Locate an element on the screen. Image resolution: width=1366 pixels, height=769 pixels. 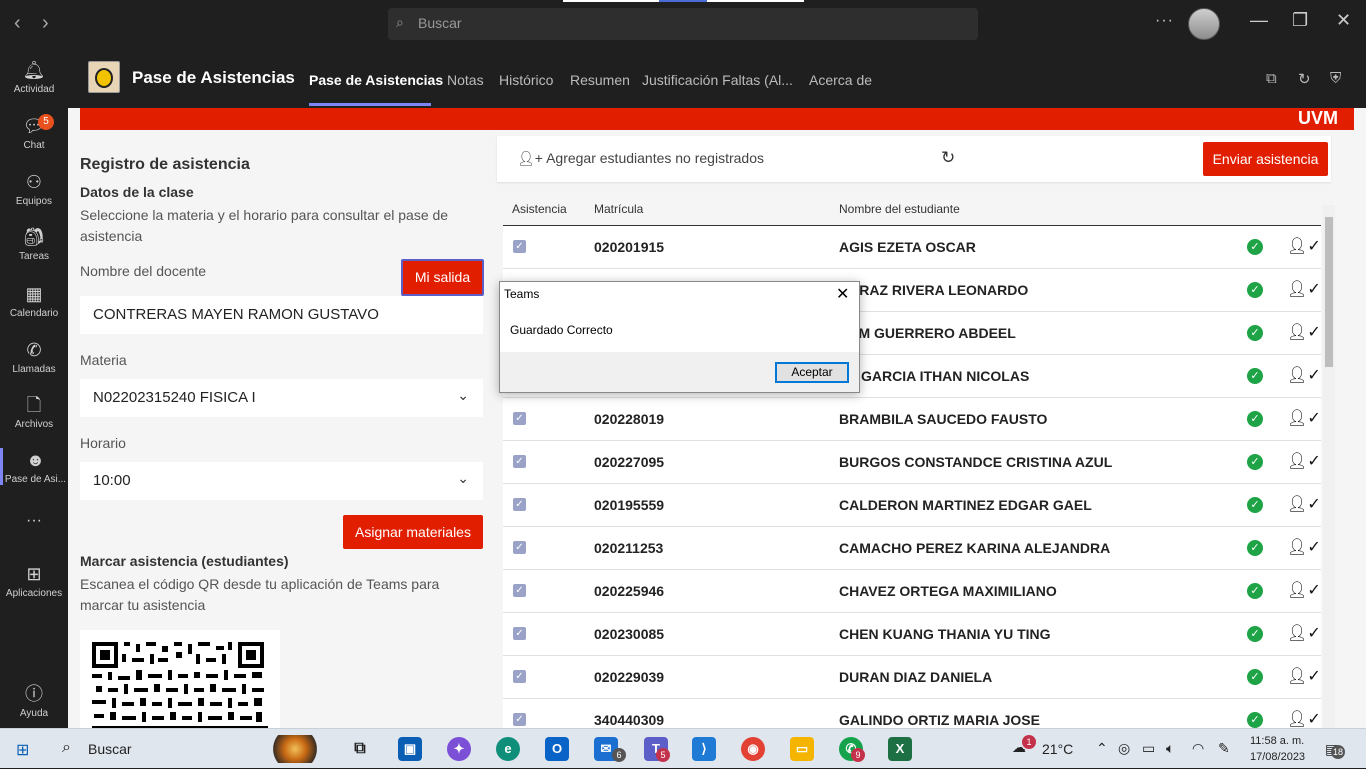
shield-icon: ⛨ is located at coordinates (1335, 78).